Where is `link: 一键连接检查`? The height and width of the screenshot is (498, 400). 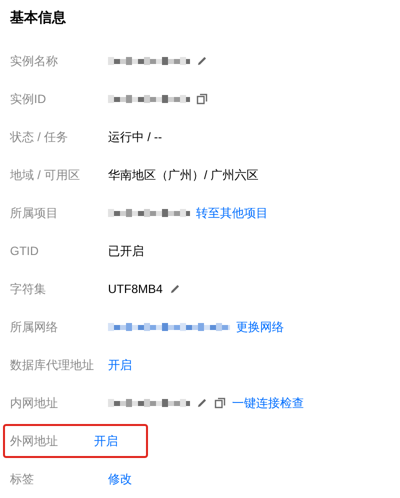 link: 一键连接检查 is located at coordinates (268, 403).